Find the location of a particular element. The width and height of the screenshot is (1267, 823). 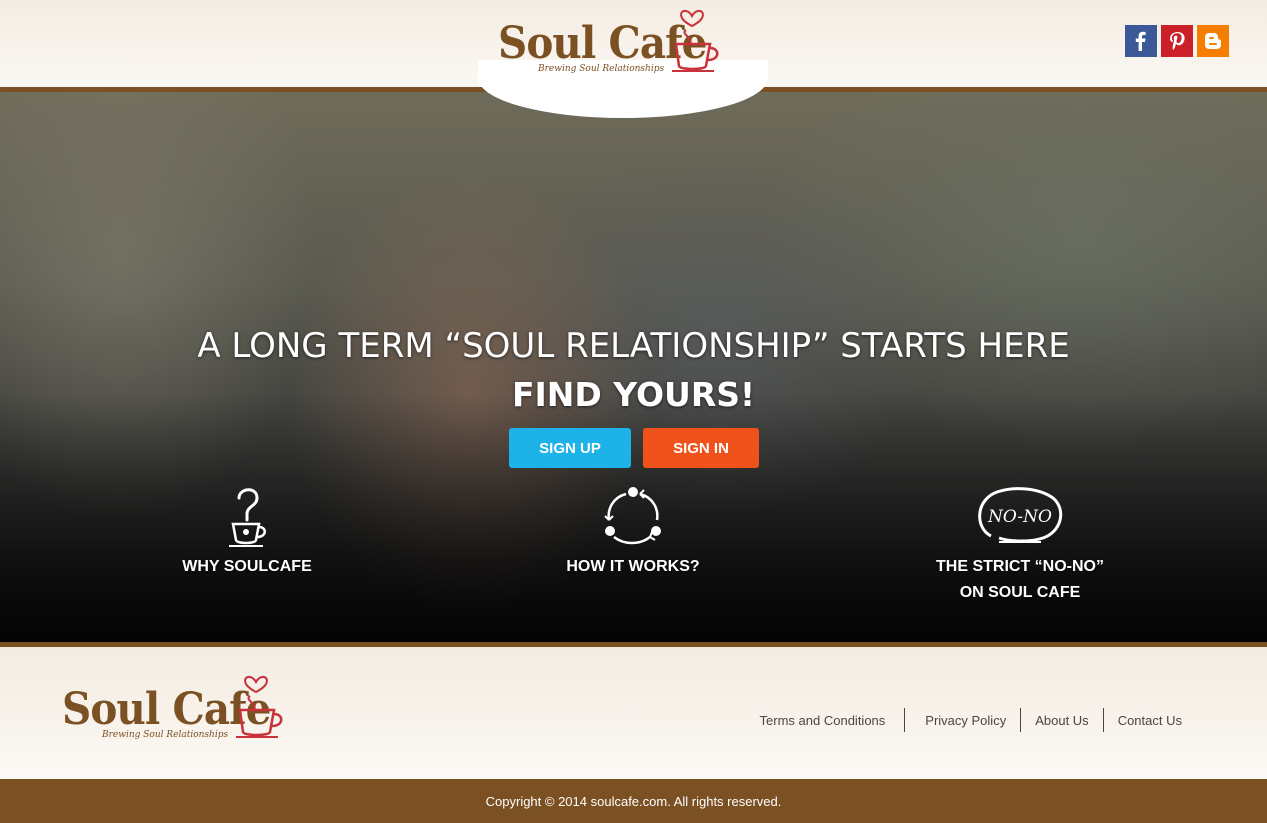

facebook-icon is located at coordinates (1140, 41).